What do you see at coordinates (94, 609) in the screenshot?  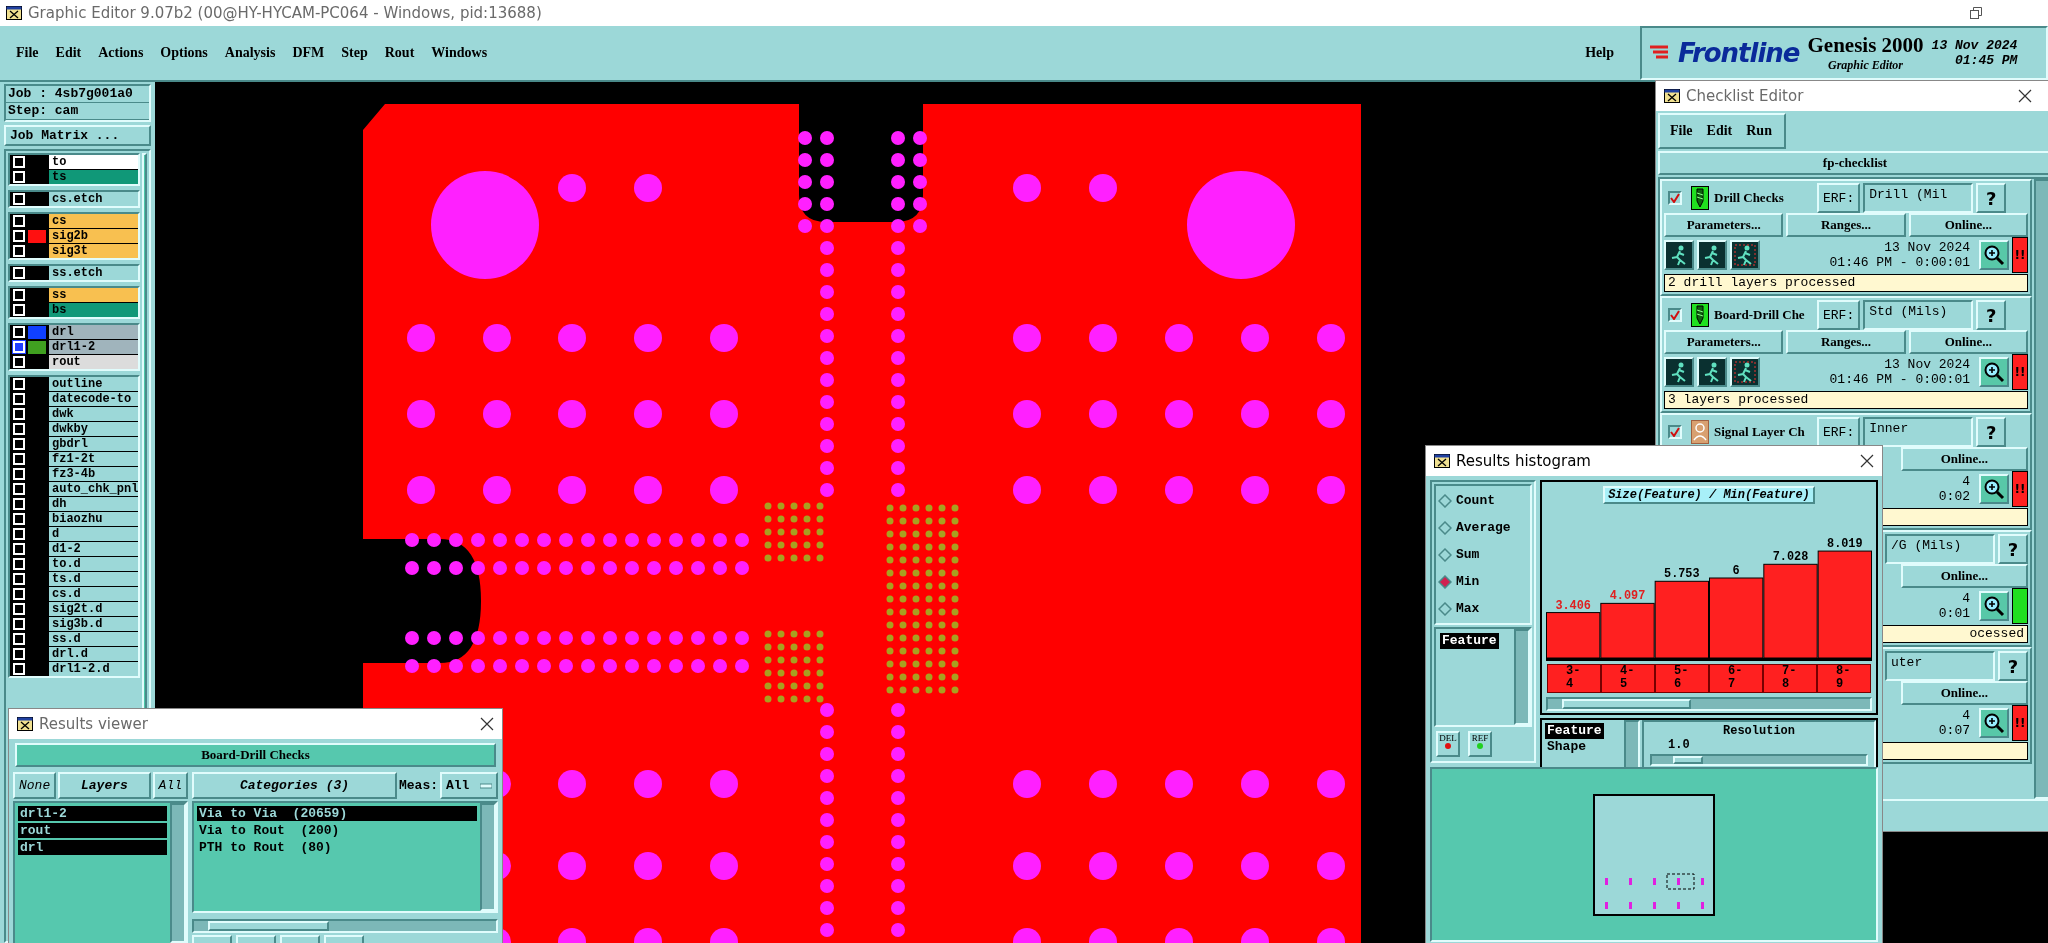 I see `layer-name: sig2t.d` at bounding box center [94, 609].